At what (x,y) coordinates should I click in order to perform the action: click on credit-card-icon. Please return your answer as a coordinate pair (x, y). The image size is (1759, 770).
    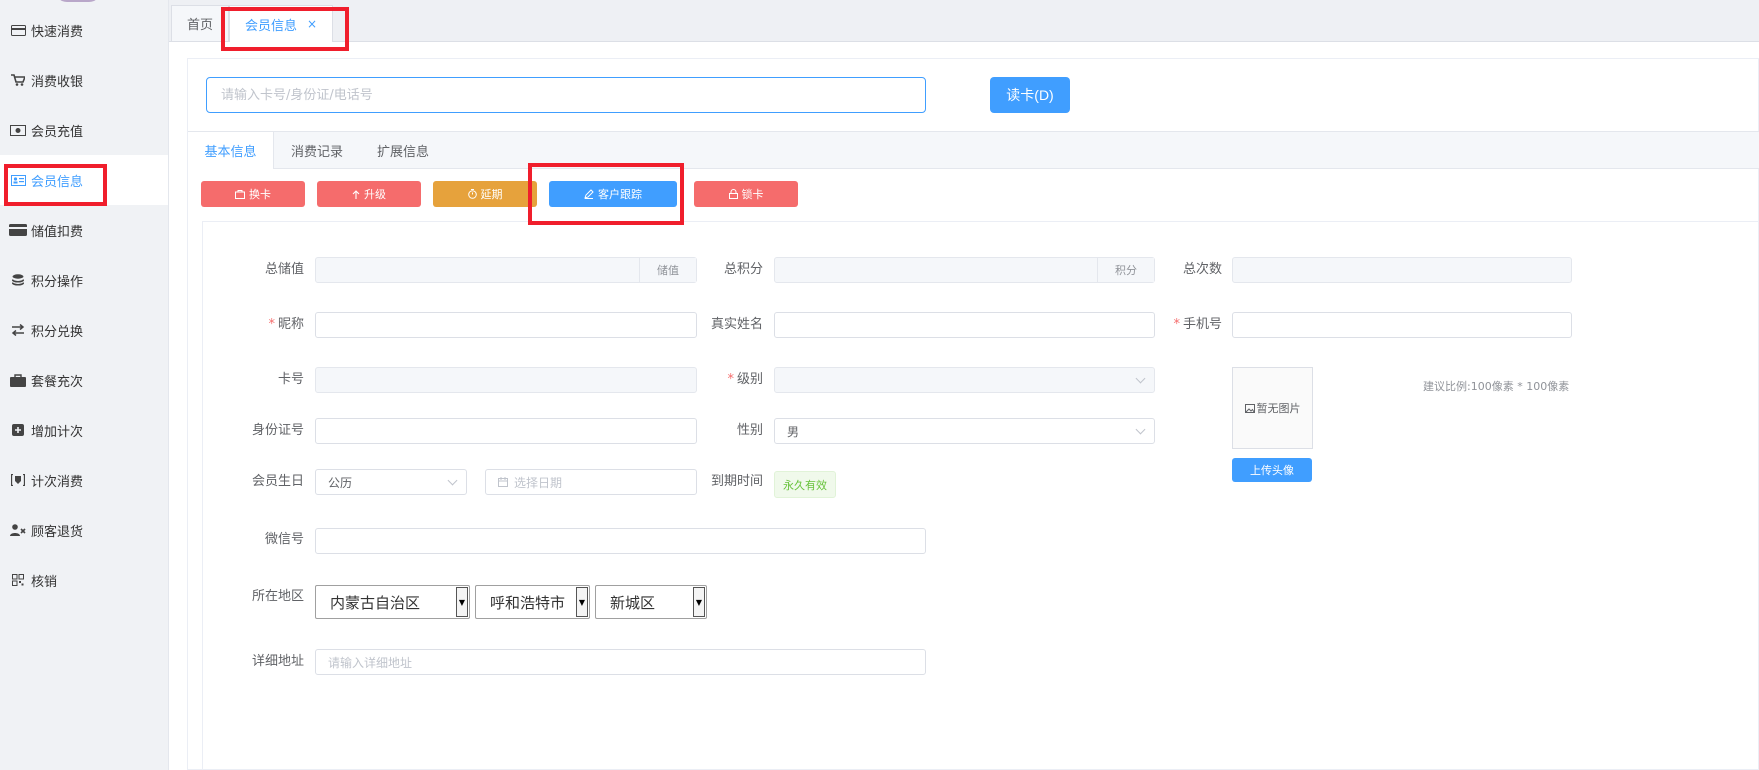
    Looking at the image, I should click on (18, 230).